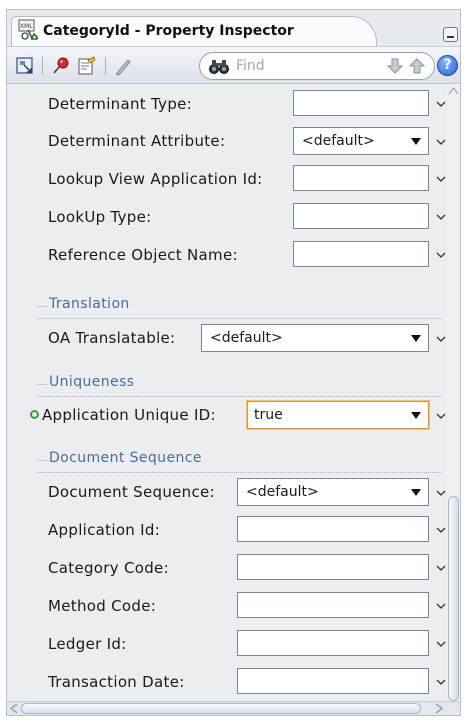 This screenshot has width=467, height=721. I want to click on xml-attribute-icon: XML, so click(28, 29).